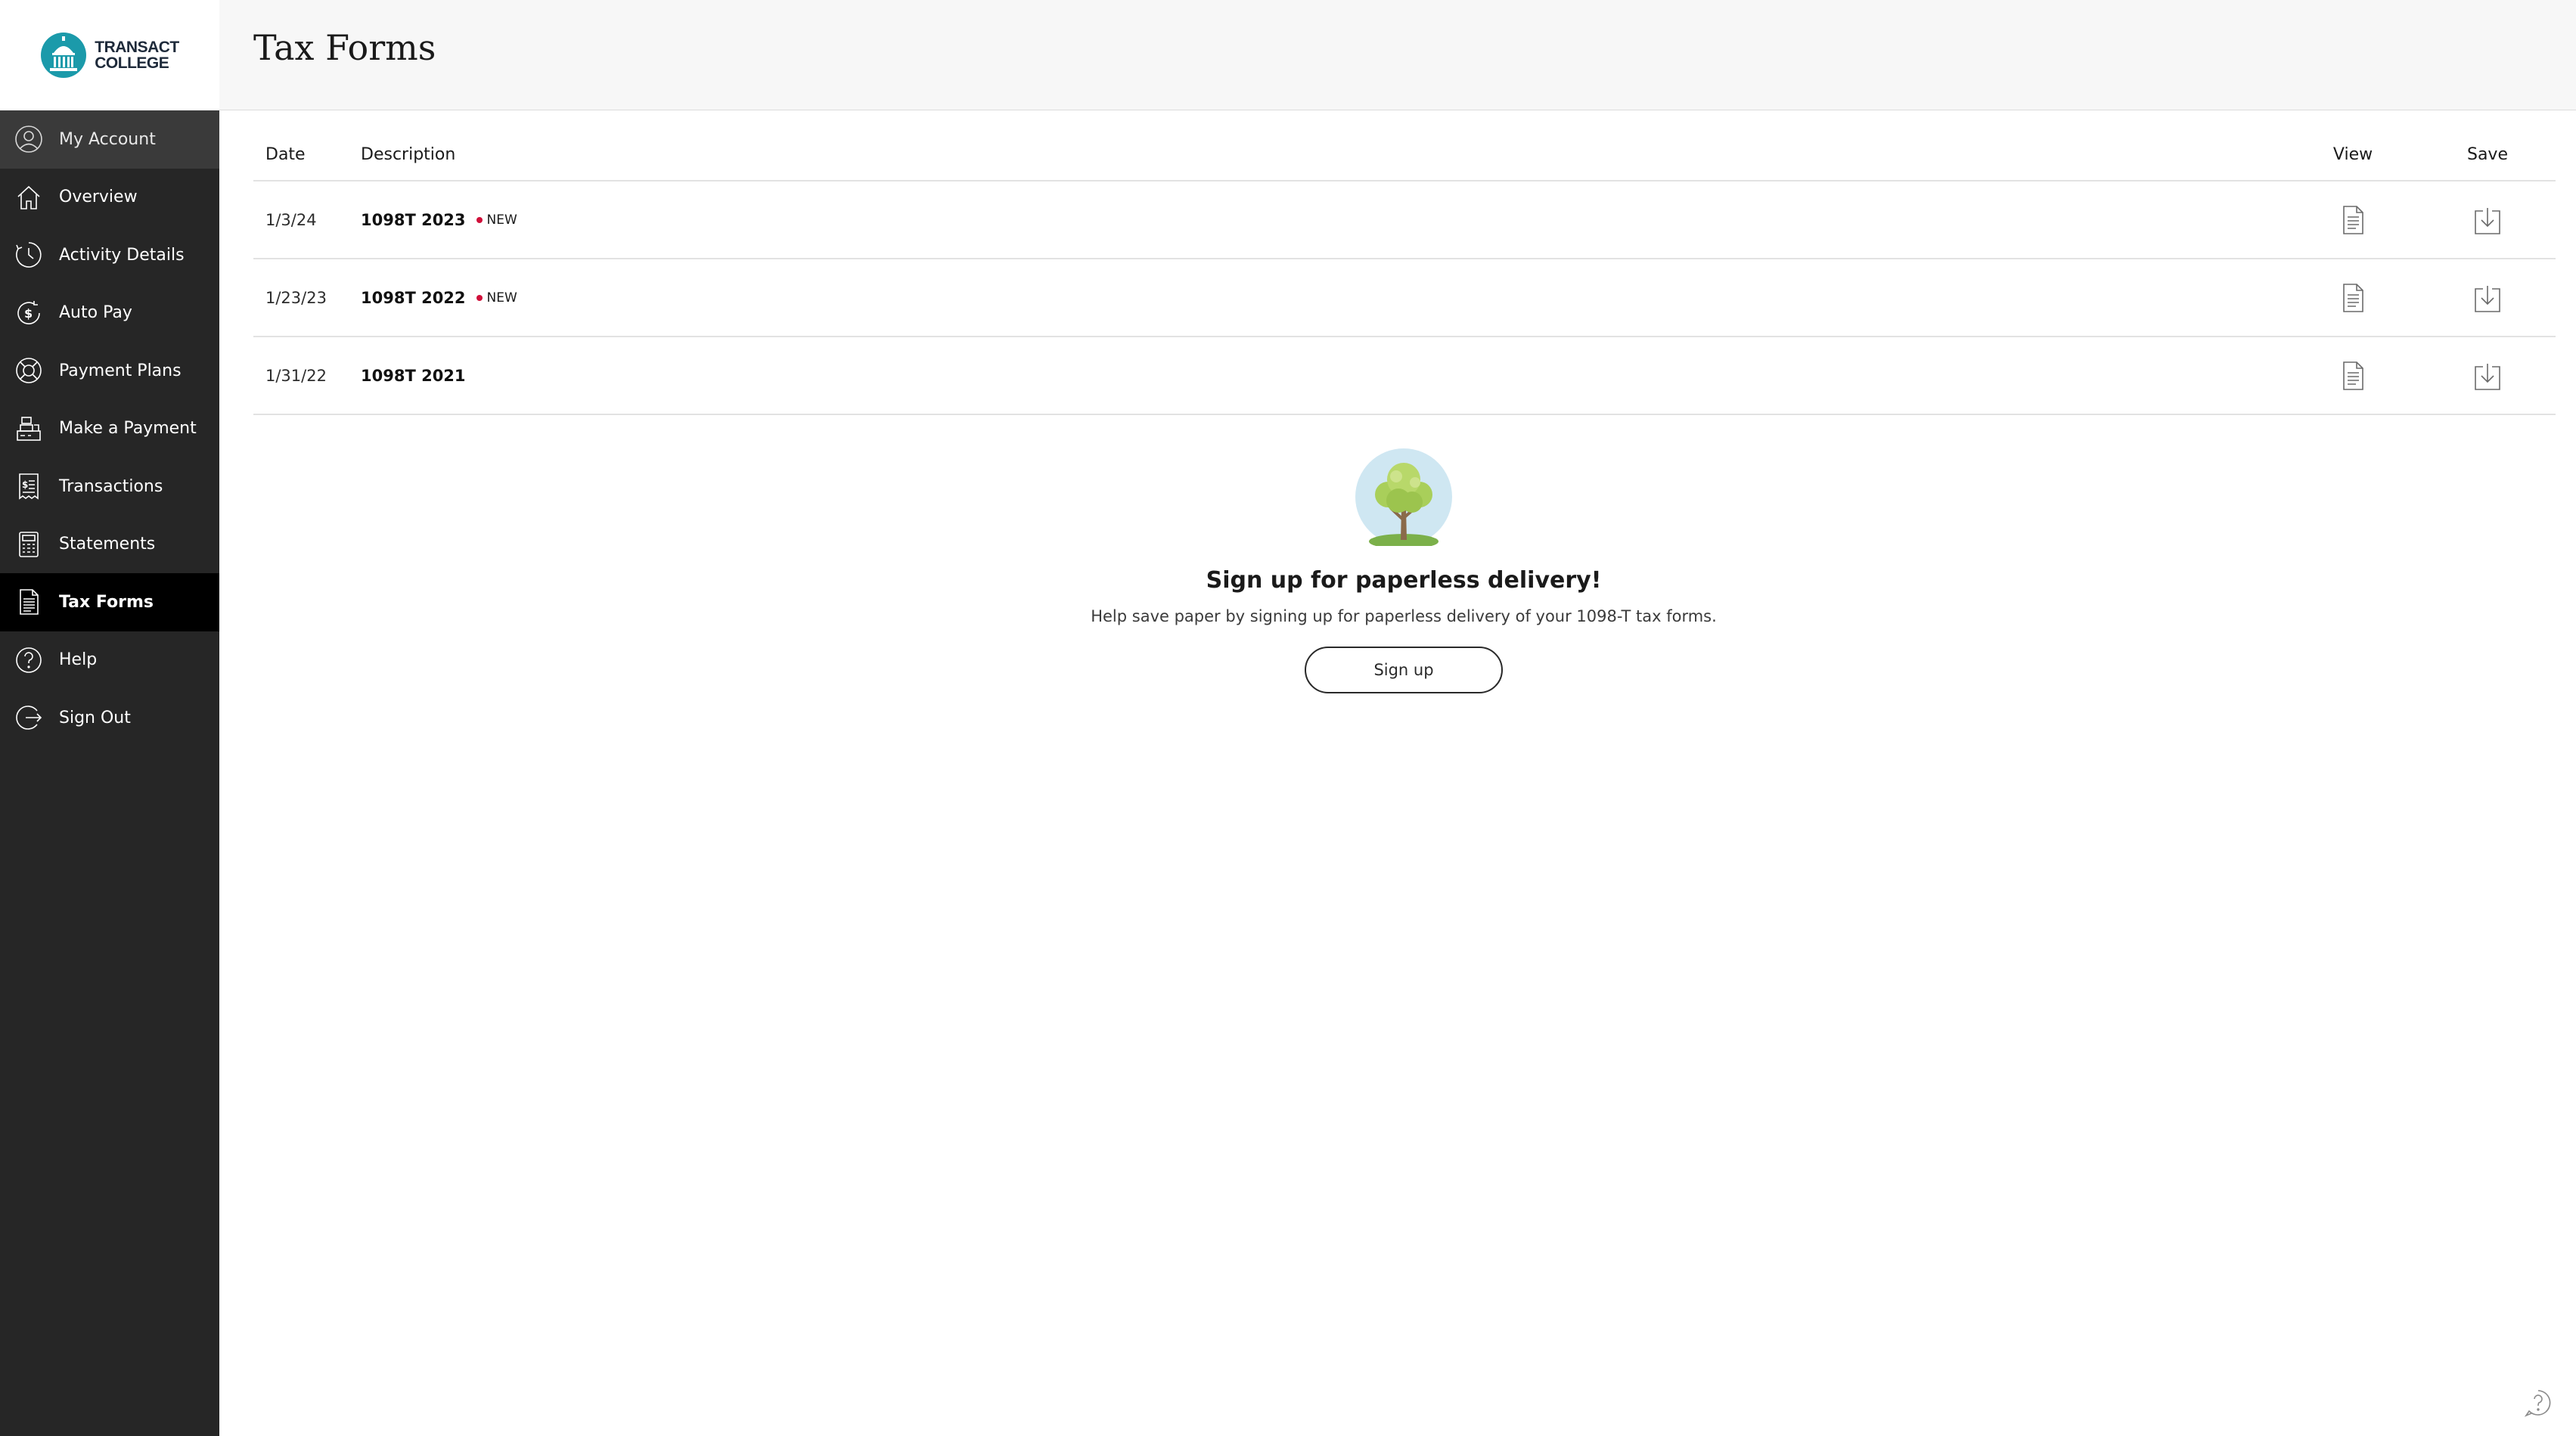 The image size is (2576, 1436). I want to click on brand-line-1: TRANSACT, so click(137, 47).